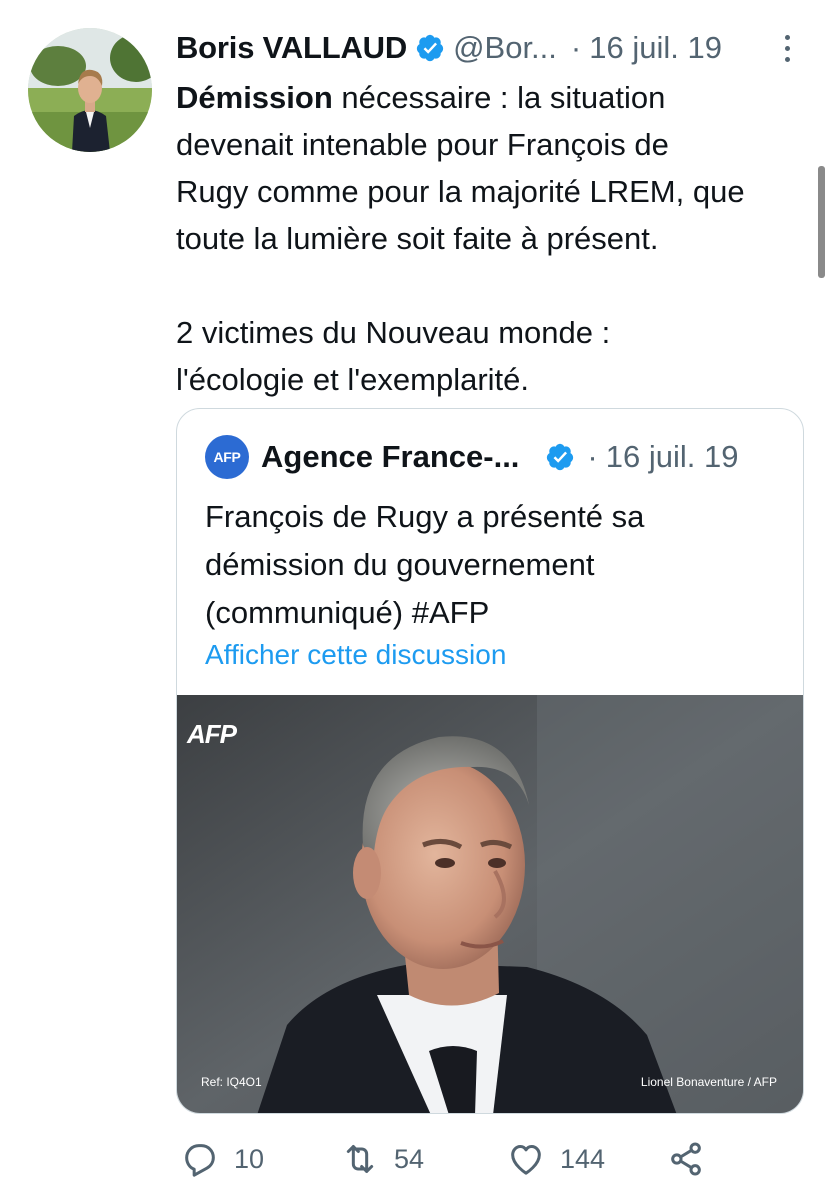 Image resolution: width=832 pixels, height=1200 pixels. I want to click on retweet-button: 54, so click(382, 1159).